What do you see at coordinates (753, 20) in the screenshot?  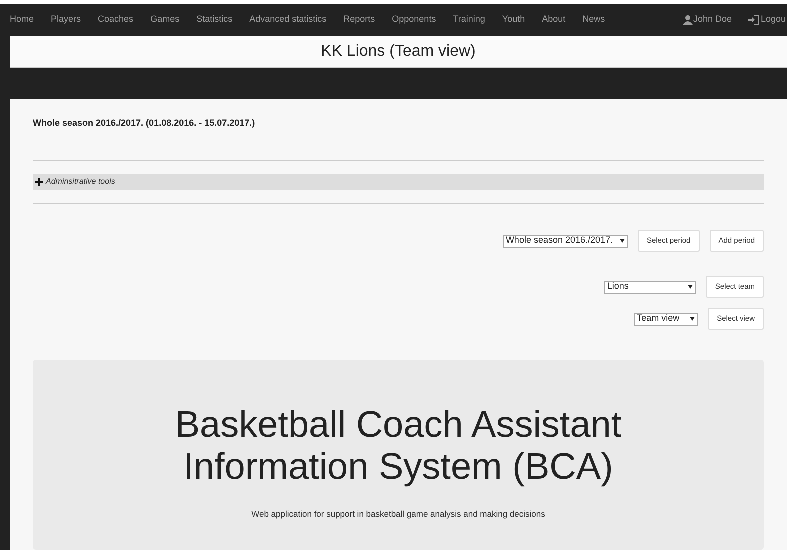 I see `logout-icon` at bounding box center [753, 20].